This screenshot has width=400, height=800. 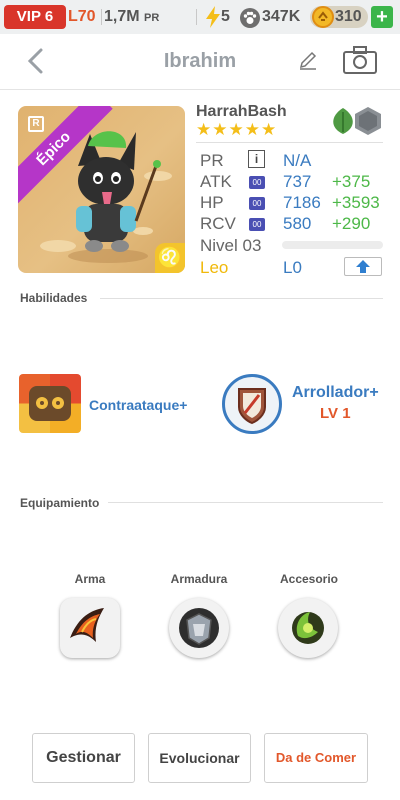 I want to click on zodiac-icon: ♌, so click(x=170, y=258).